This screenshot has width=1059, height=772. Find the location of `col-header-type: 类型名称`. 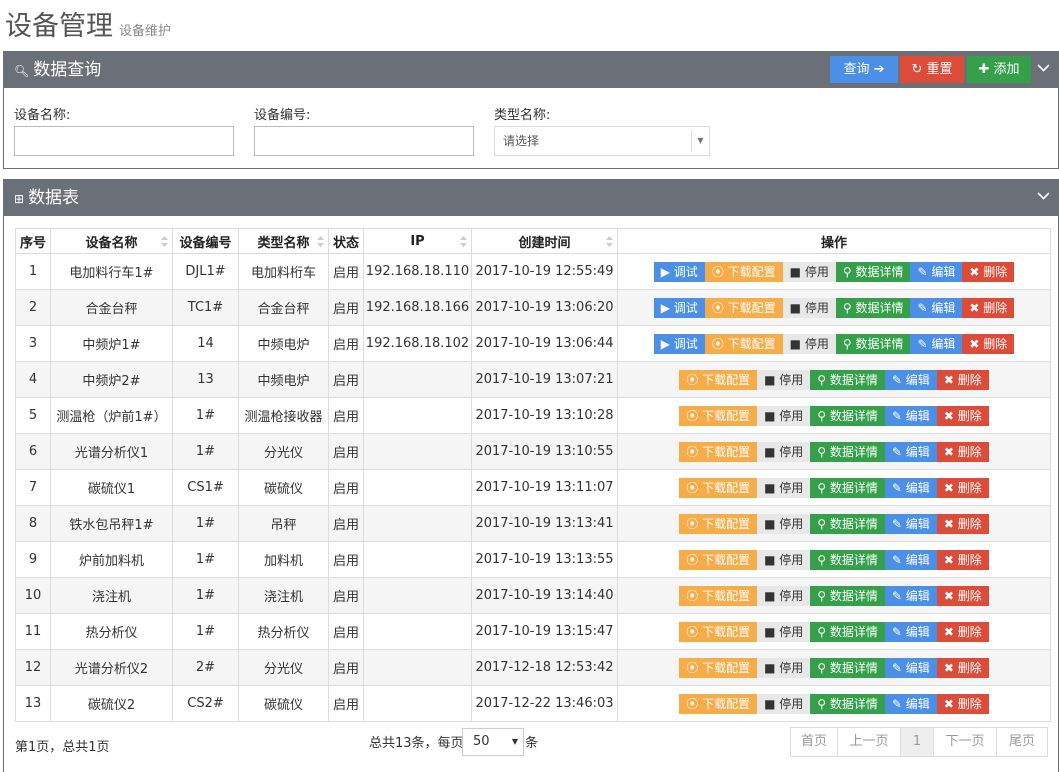

col-header-type: 类型名称 is located at coordinates (283, 241).